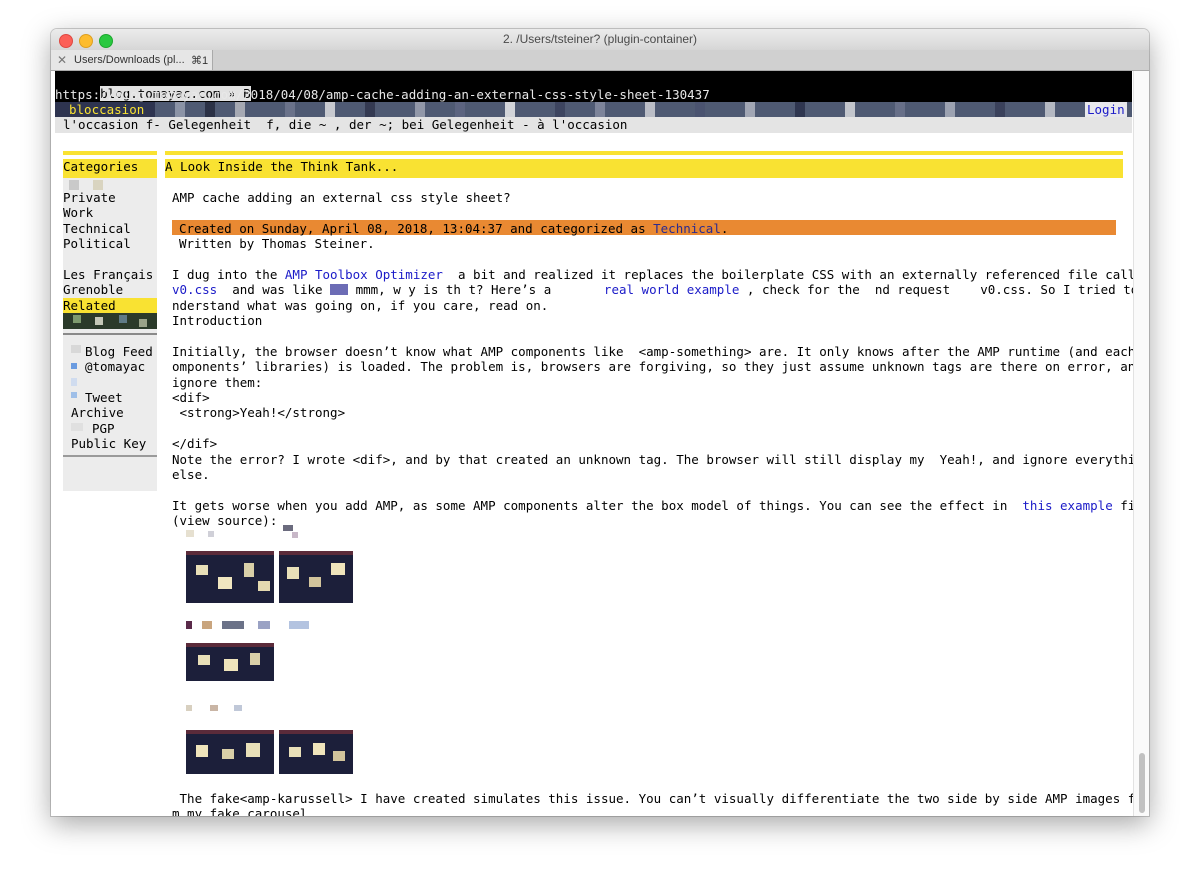 Image resolution: width=1200 pixels, height=888 pixels. What do you see at coordinates (1067, 505) in the screenshot?
I see `this-example-link: this example` at bounding box center [1067, 505].